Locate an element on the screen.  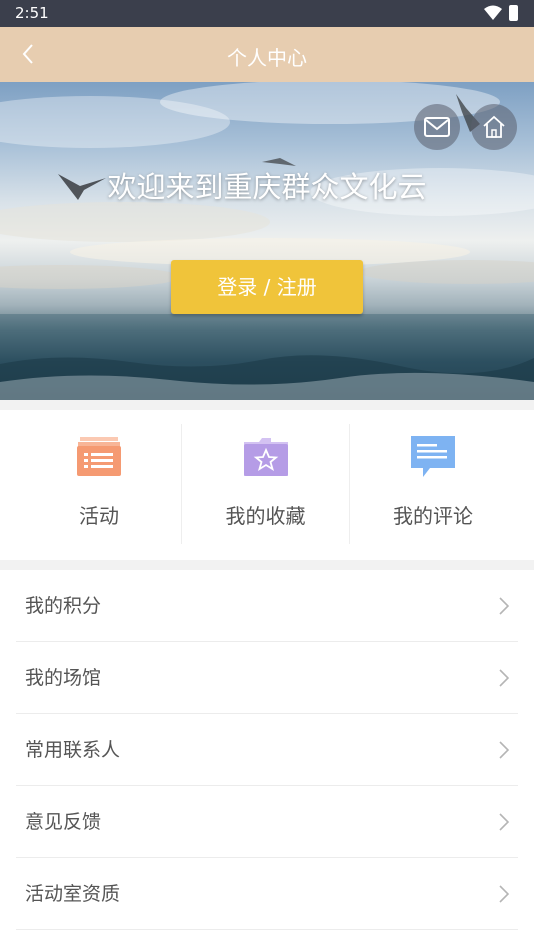
status-time: 2:51 is located at coordinates (32, 13).